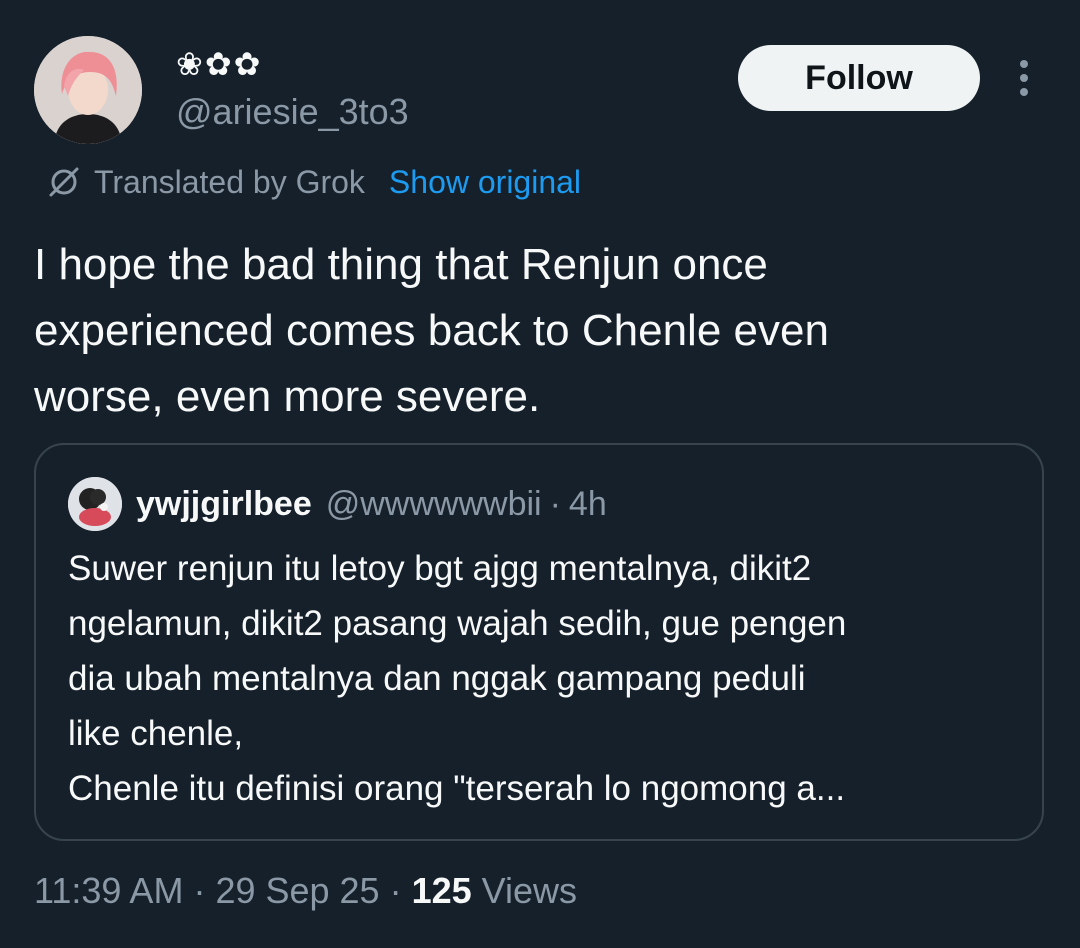 This screenshot has height=948, width=1080. What do you see at coordinates (88, 90) in the screenshot?
I see `author-avatar` at bounding box center [88, 90].